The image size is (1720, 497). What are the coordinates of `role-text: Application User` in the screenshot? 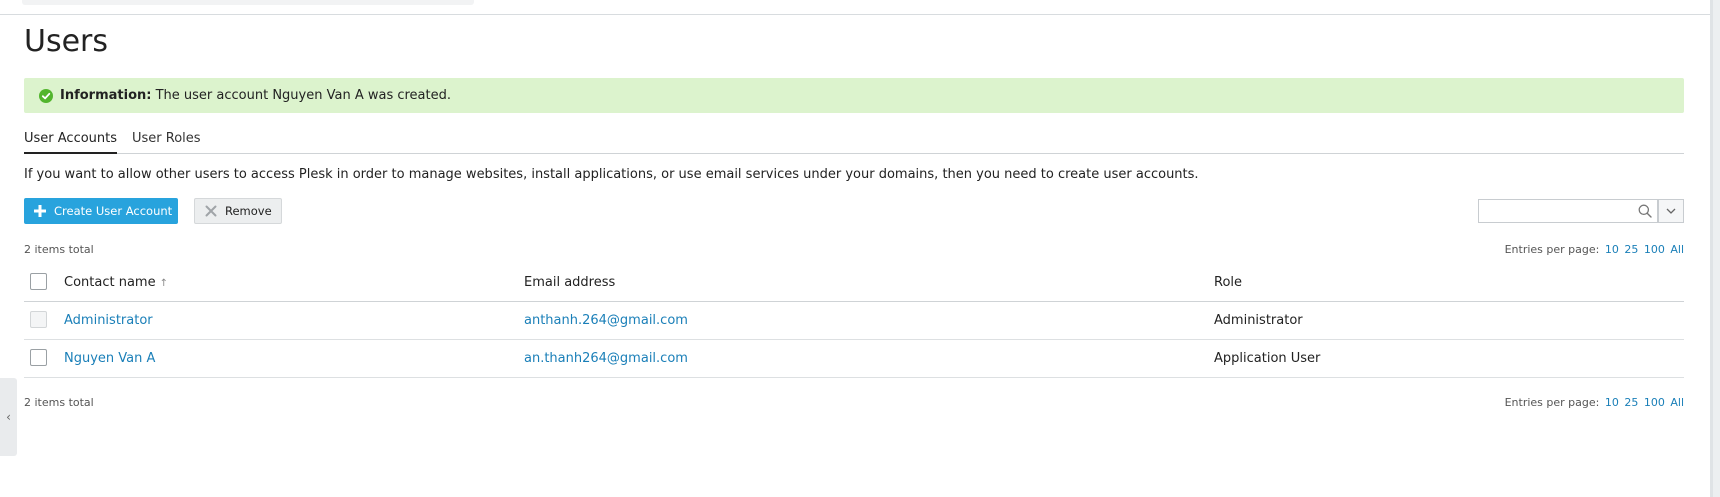 It's located at (1267, 358).